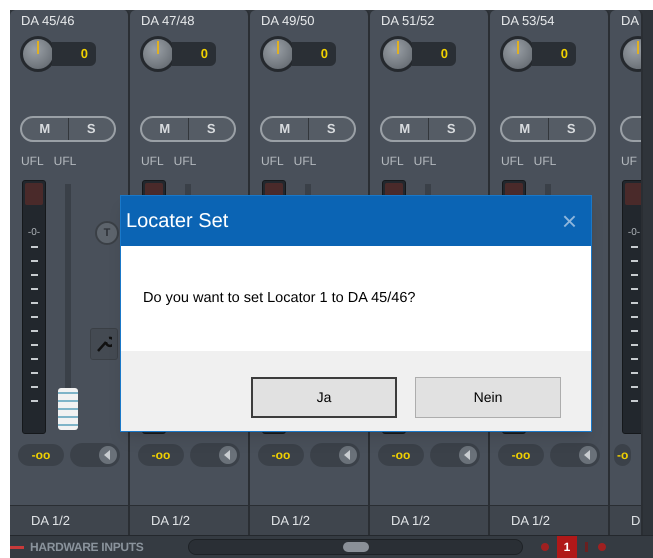 Image resolution: width=653 pixels, height=558 pixels. What do you see at coordinates (87, 547) in the screenshot?
I see `section-label: HARDWARE INPUTS` at bounding box center [87, 547].